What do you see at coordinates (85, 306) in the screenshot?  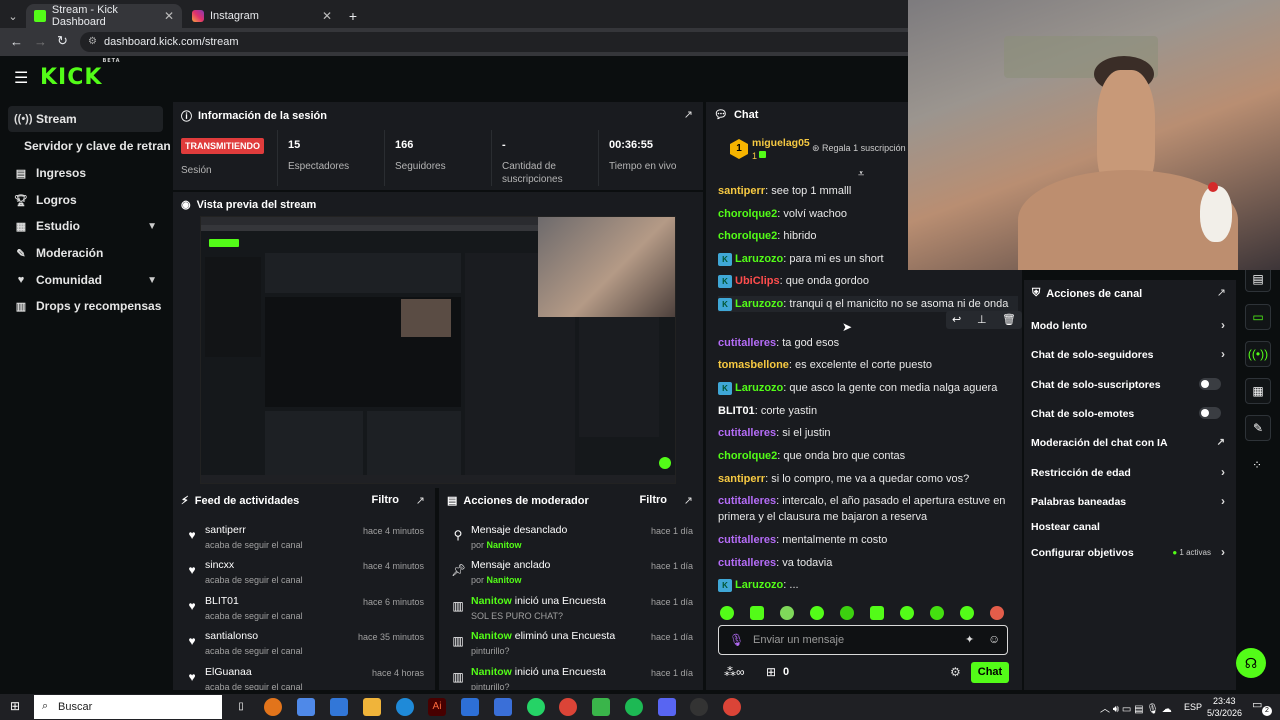 I see `sidebar-item-drops: ▥ Drops y recompensas` at bounding box center [85, 306].